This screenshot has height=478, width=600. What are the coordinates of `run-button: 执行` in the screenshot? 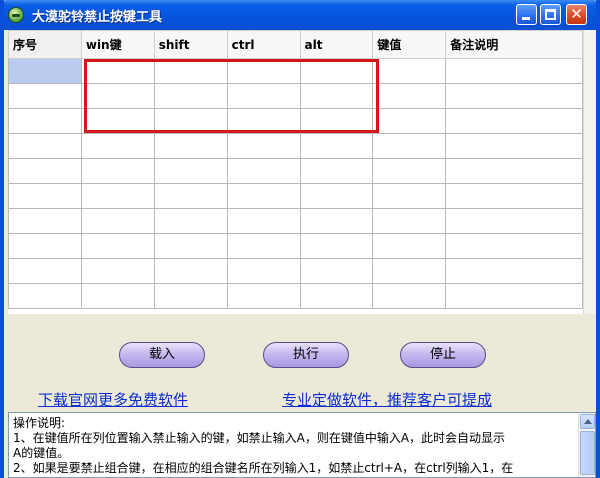 It's located at (306, 355).